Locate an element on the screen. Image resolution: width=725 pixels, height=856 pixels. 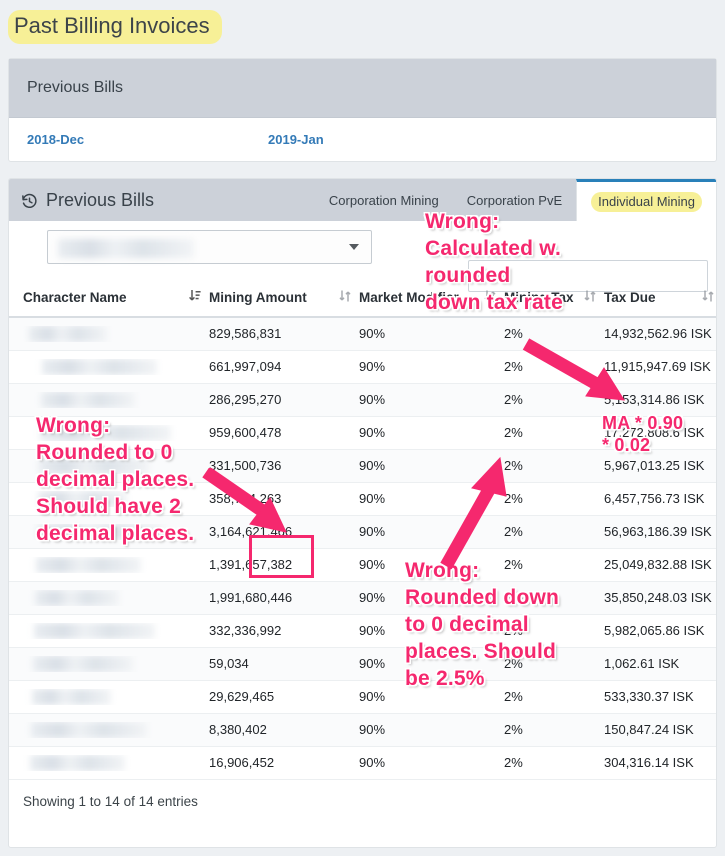
chevron-down-icon is located at coordinates (354, 247).